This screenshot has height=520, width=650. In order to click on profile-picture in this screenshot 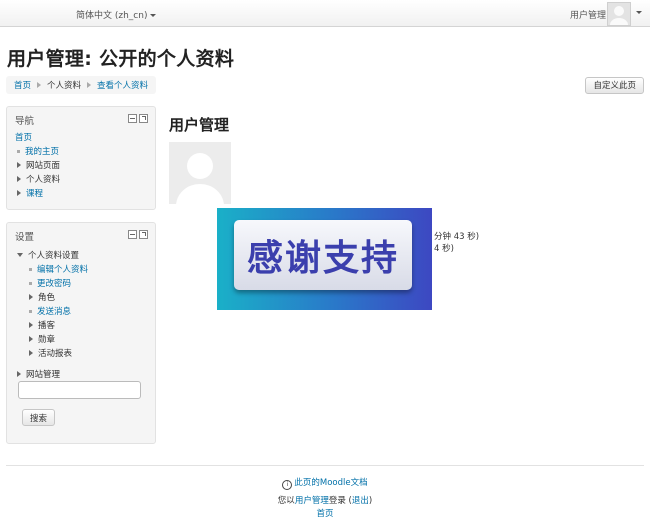, I will do `click(200, 173)`.